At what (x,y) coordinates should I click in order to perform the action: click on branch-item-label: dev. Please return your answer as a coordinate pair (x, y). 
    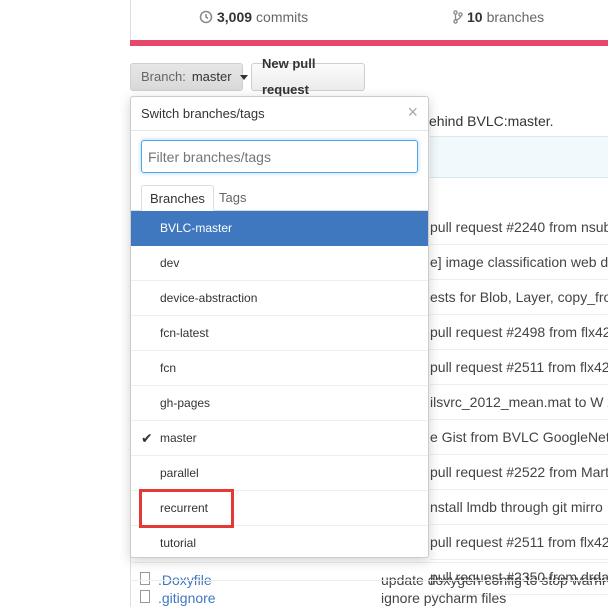
    Looking at the image, I should click on (170, 263).